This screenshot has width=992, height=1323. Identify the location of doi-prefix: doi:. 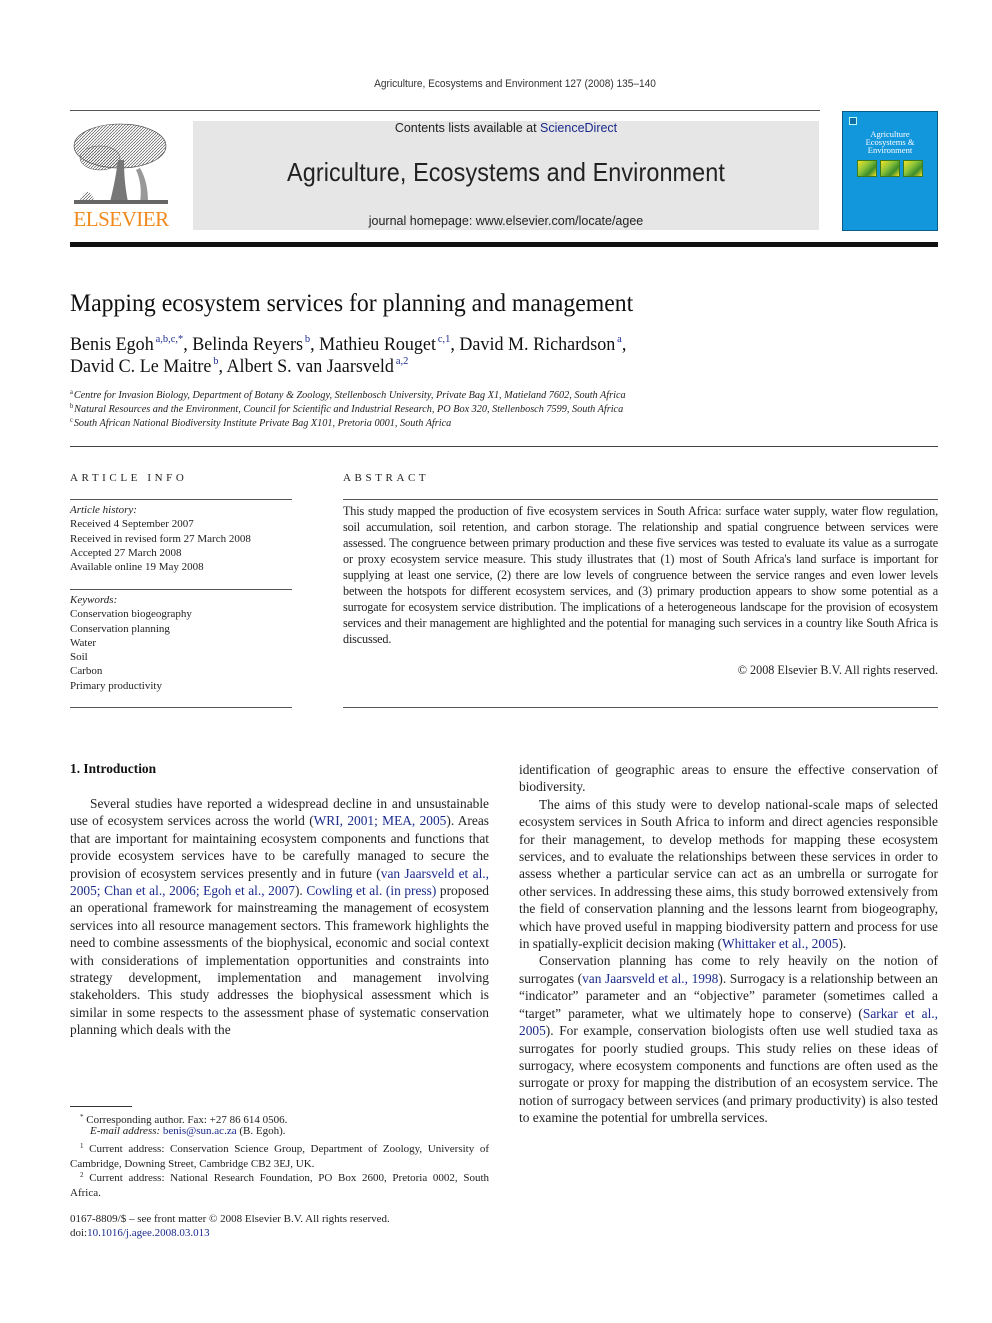
(79, 1233).